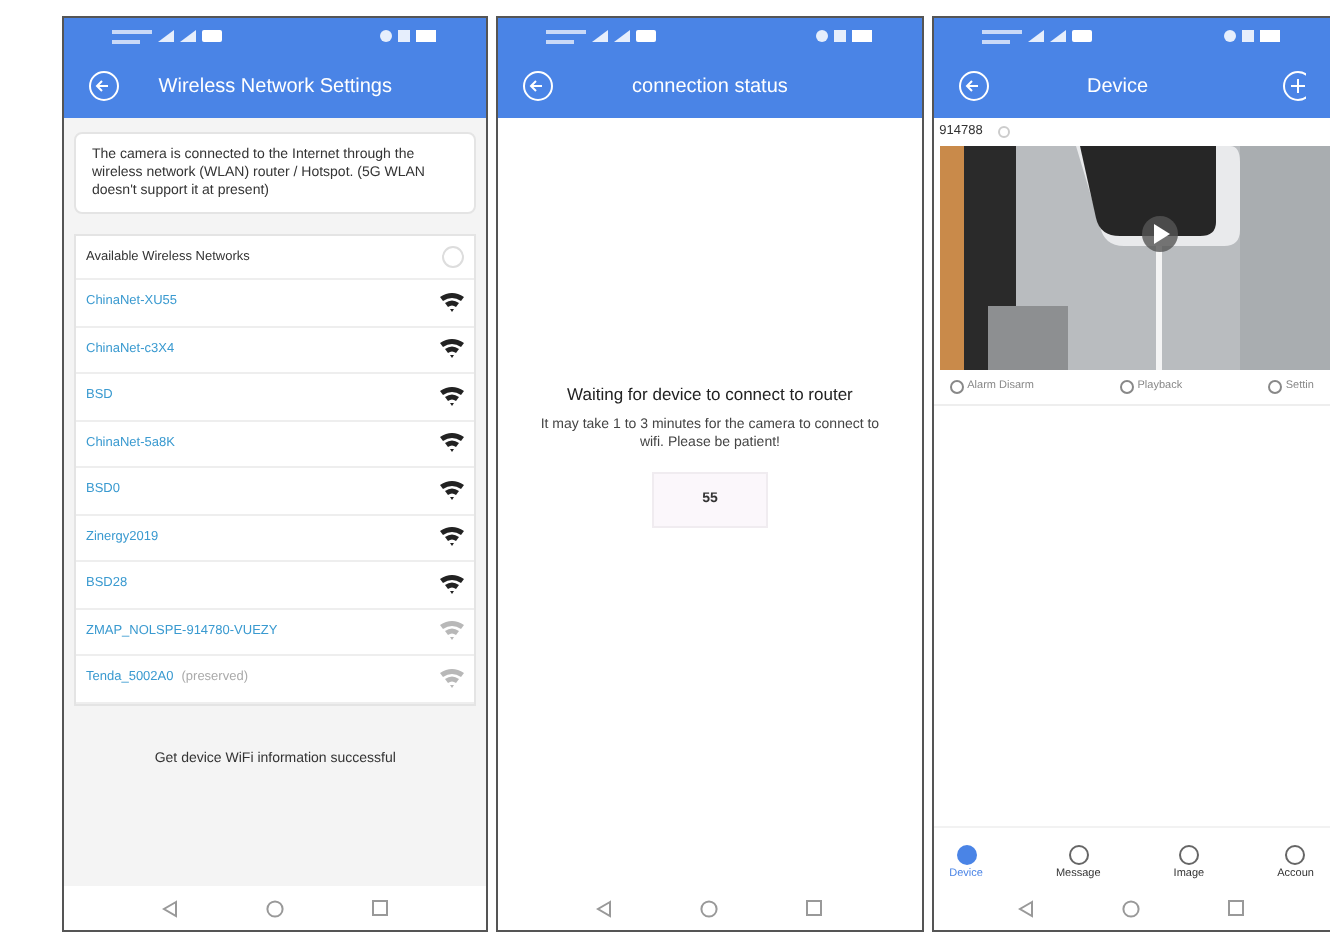 This screenshot has width=1330, height=940. Describe the element at coordinates (1291, 86) in the screenshot. I see `add-icon` at that location.